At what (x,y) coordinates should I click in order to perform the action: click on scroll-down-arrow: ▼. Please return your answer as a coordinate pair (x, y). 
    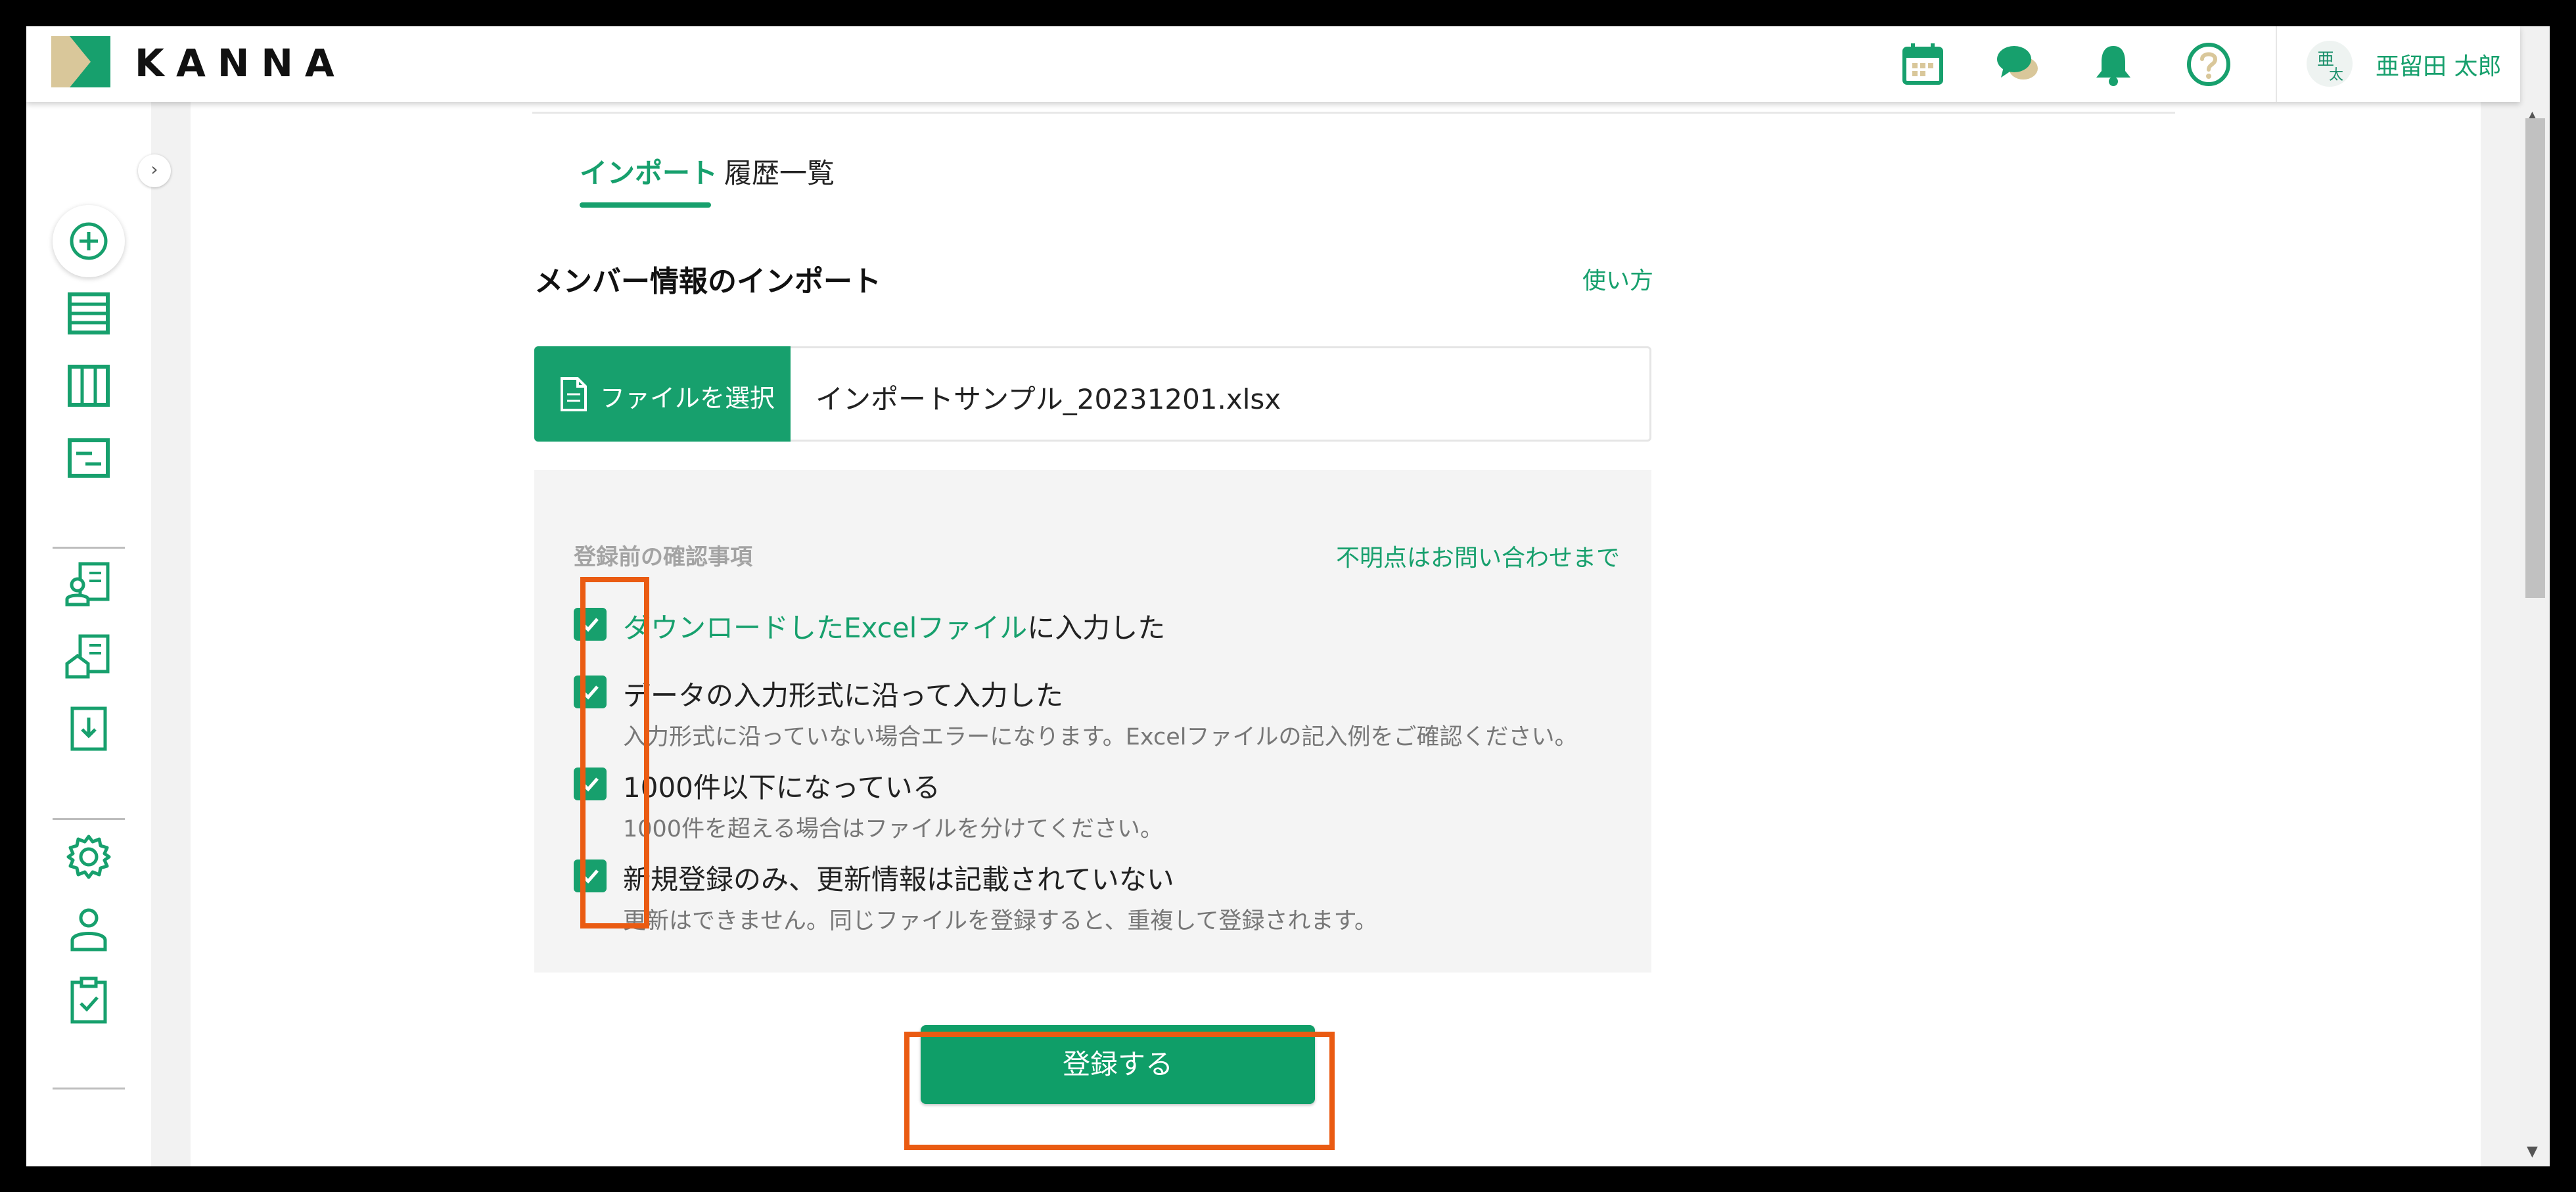
    Looking at the image, I should click on (2532, 1151).